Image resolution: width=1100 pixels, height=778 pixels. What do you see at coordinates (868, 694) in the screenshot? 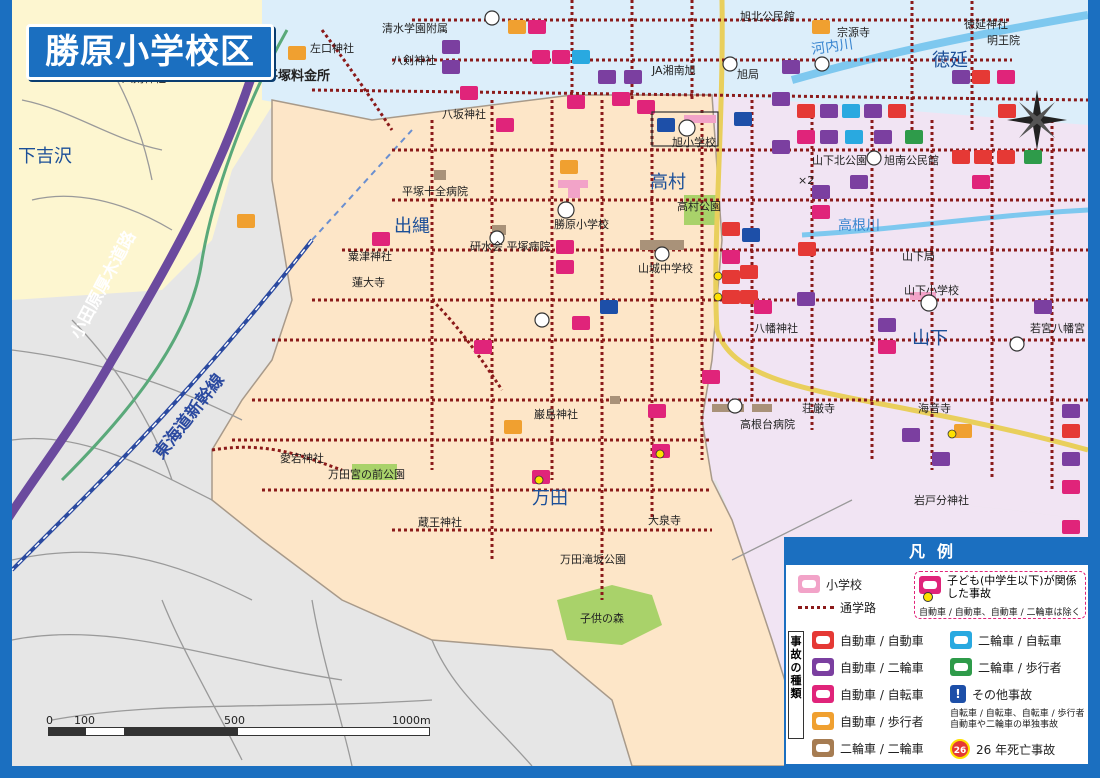
I see `legend-car-bike: 自動車 / 自転車` at bounding box center [868, 694].